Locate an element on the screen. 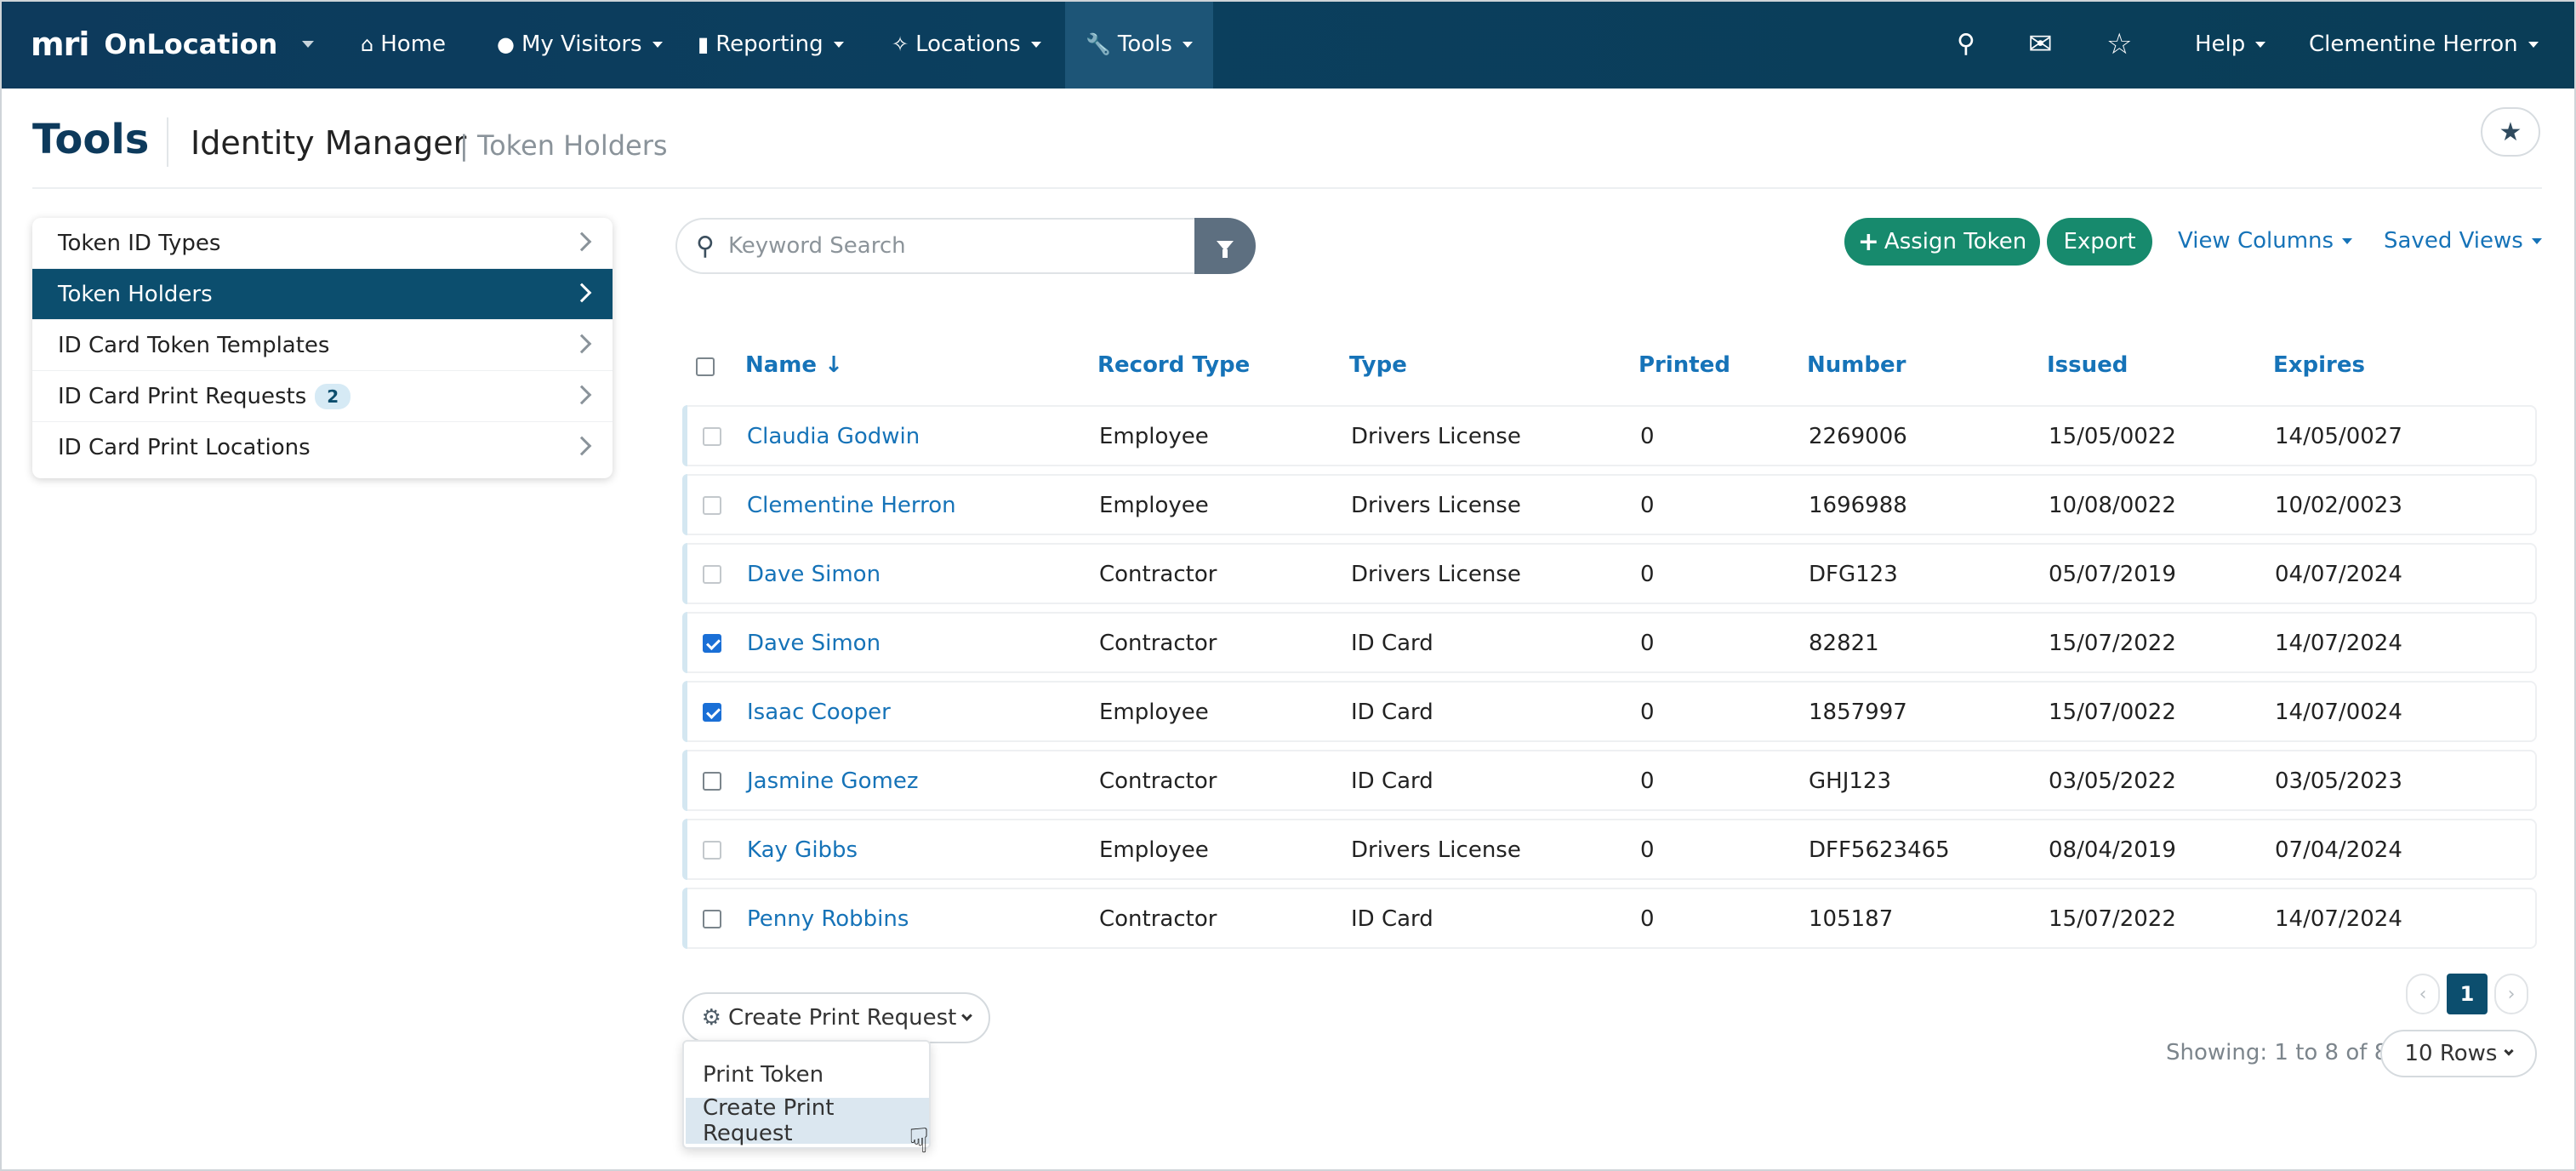 The height and width of the screenshot is (1171, 2576). column-header-name: Name ↓ is located at coordinates (794, 365).